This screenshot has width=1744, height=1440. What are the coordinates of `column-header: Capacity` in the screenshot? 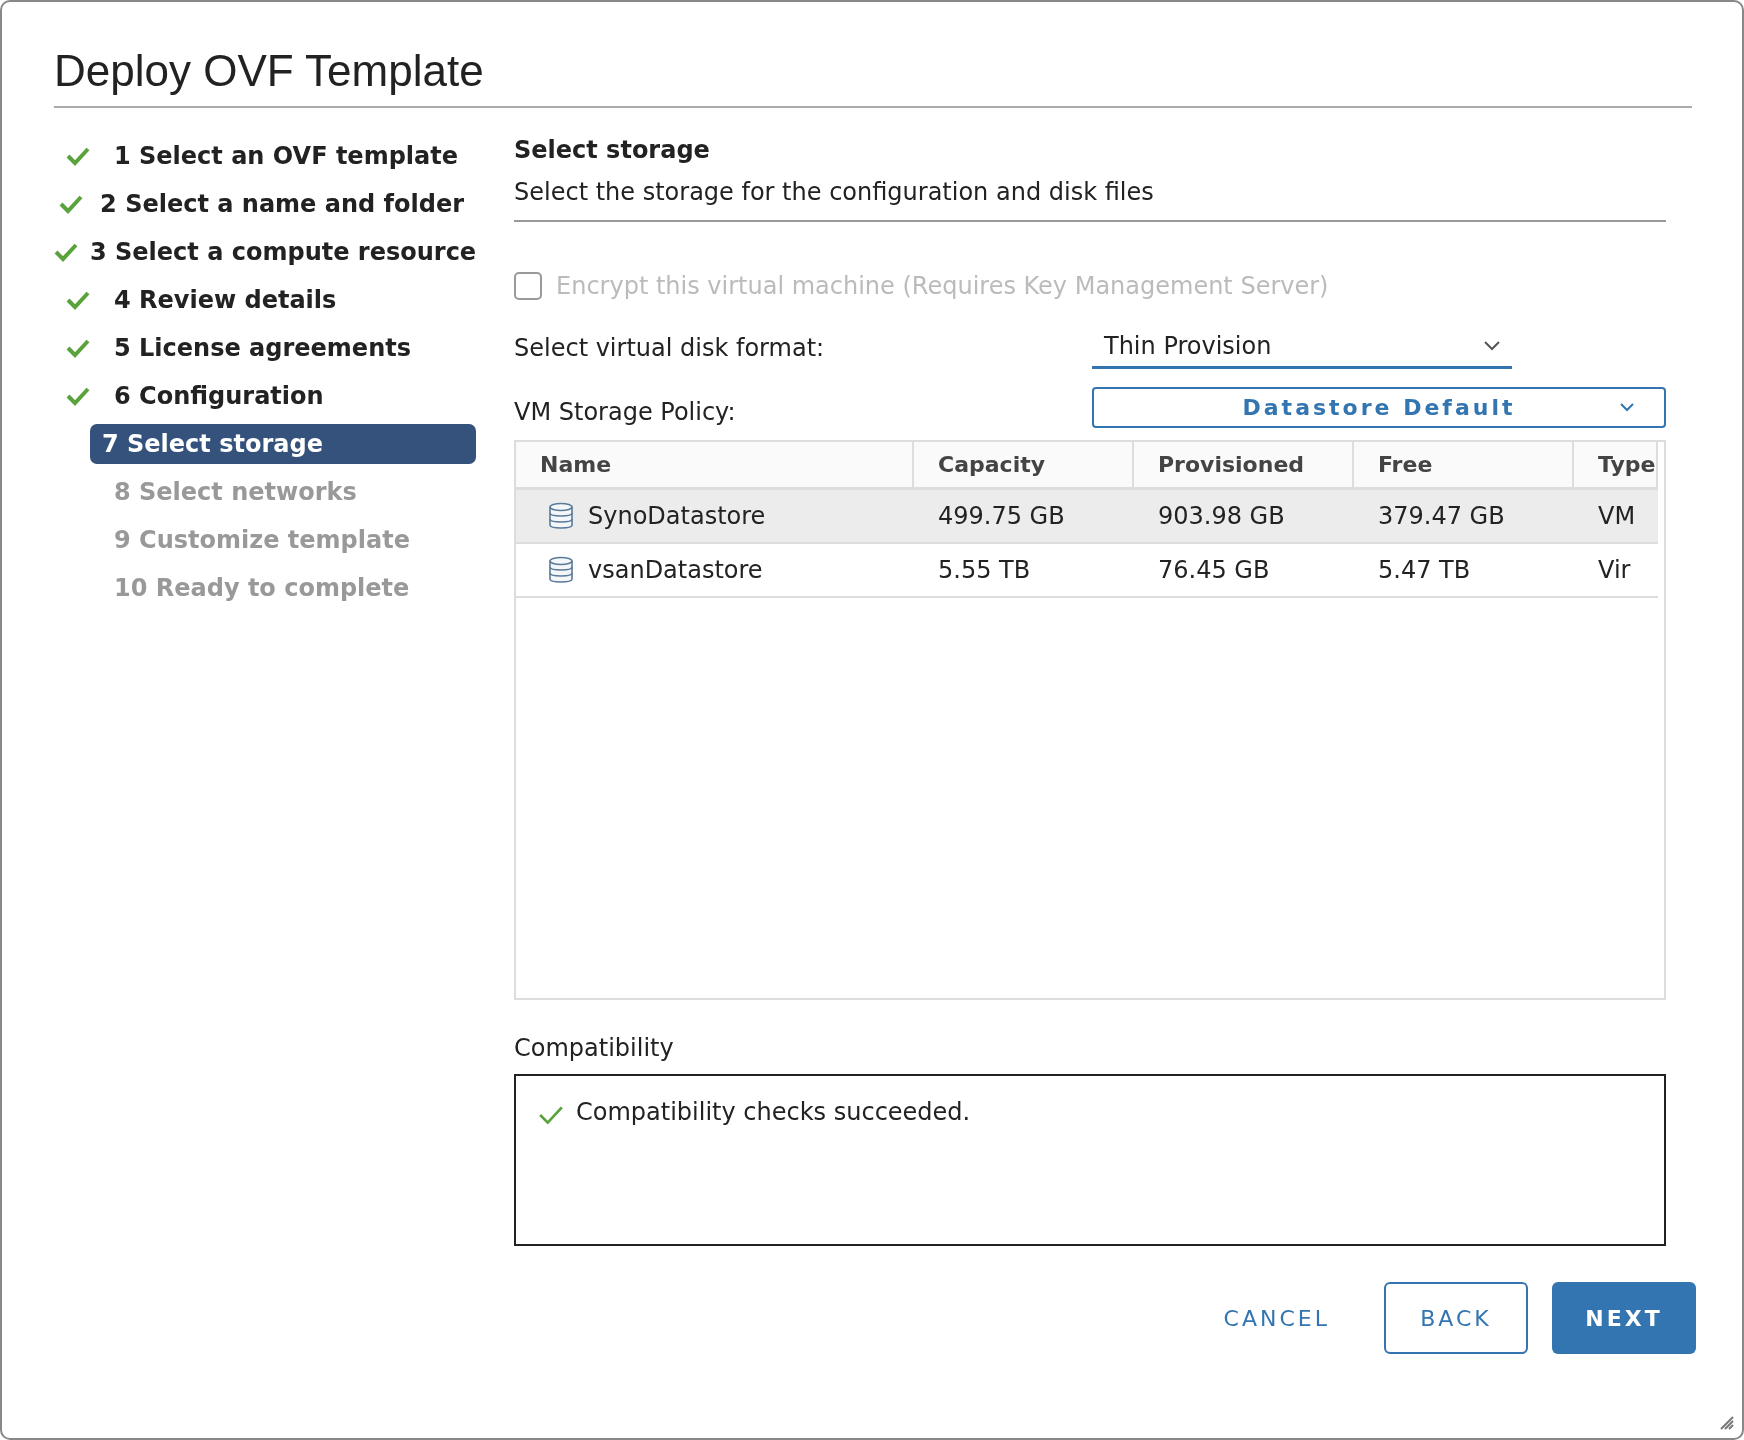 It's located at (1024, 466).